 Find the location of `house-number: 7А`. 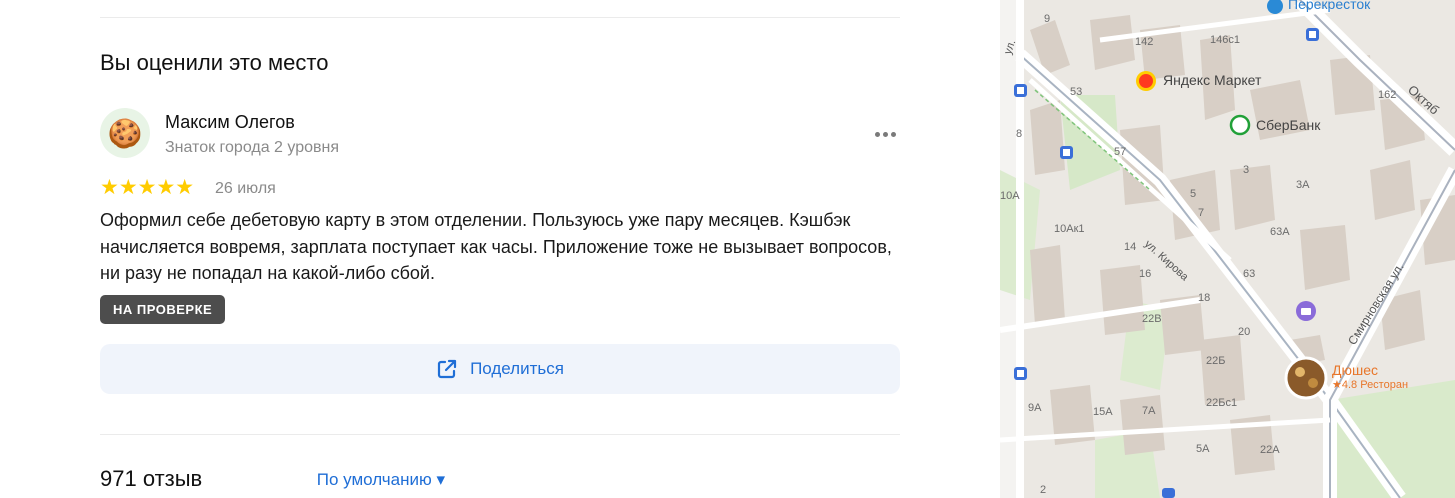

house-number: 7А is located at coordinates (1149, 411).